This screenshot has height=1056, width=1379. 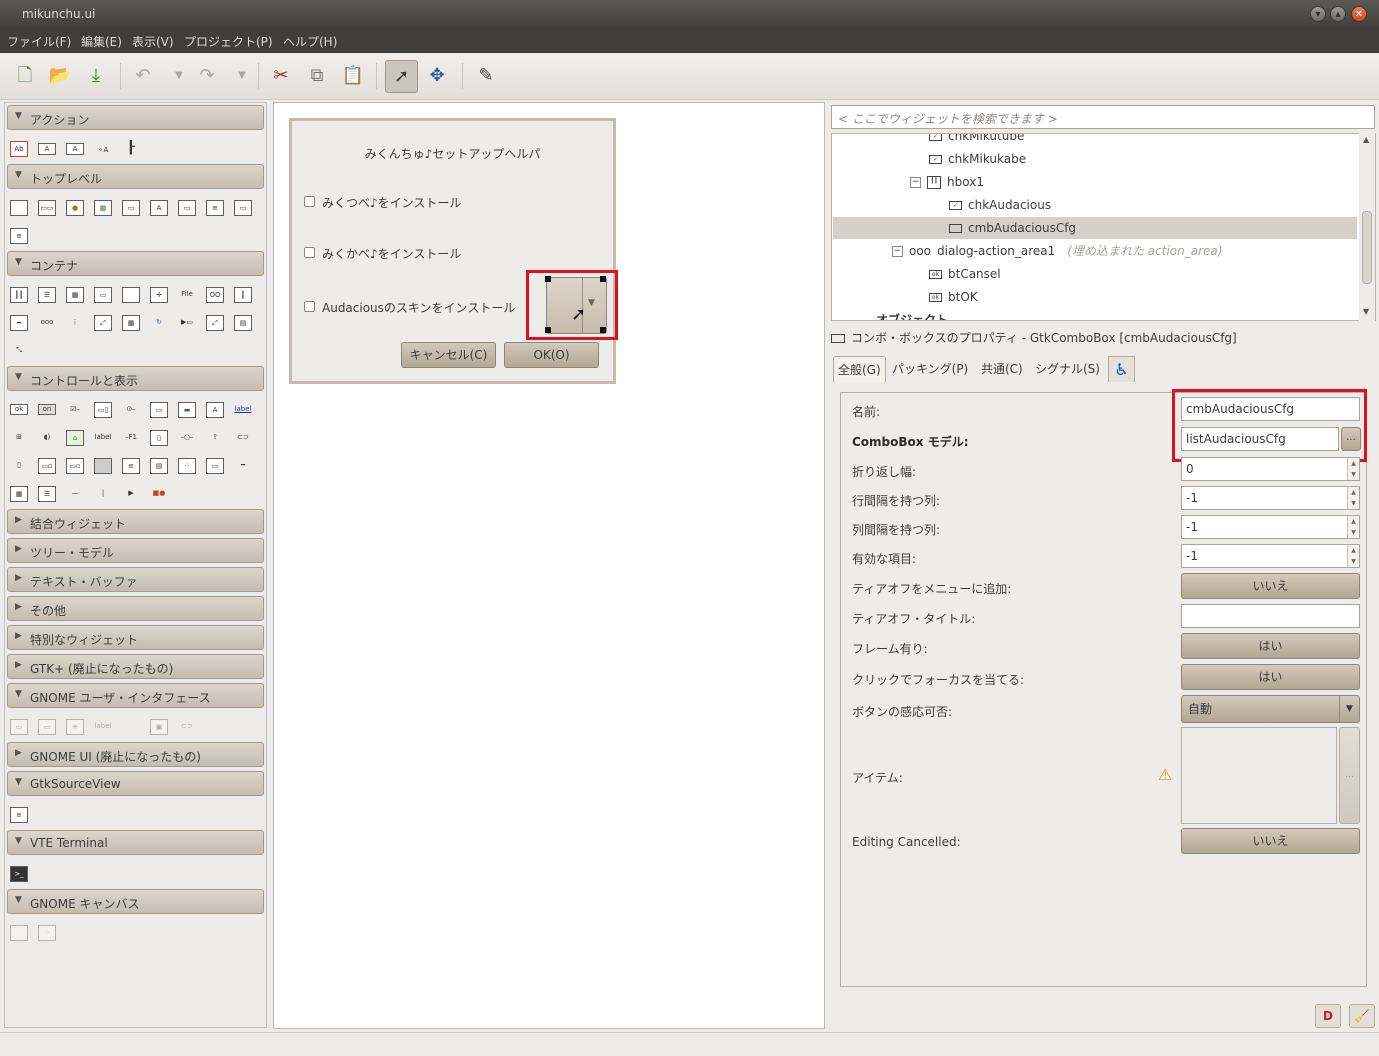 What do you see at coordinates (187, 410) in the screenshot?
I see `color-button-icon: ▬` at bounding box center [187, 410].